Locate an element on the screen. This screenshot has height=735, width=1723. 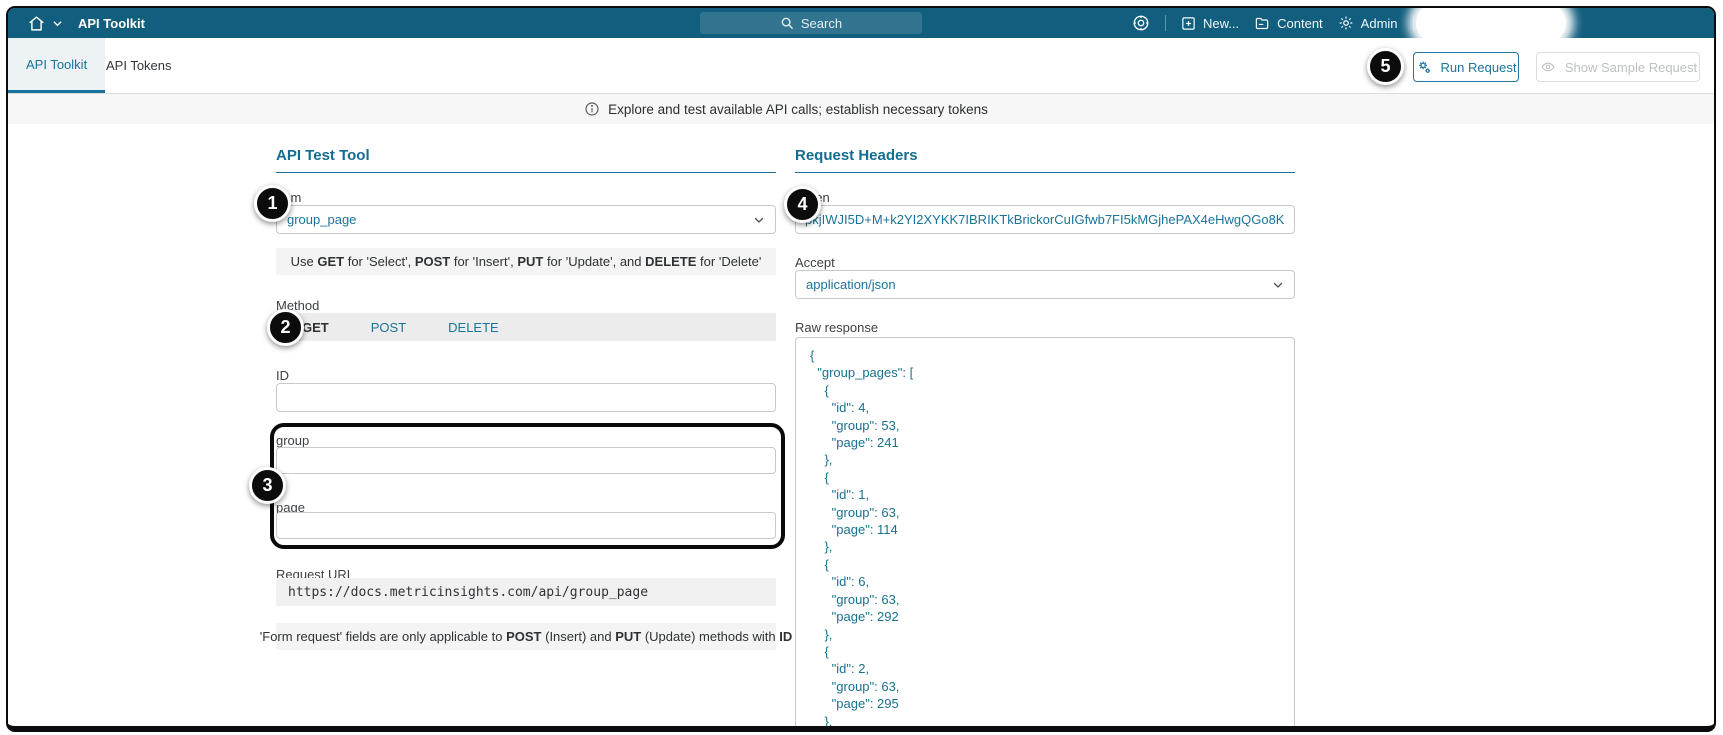
page-title: API Toolkit is located at coordinates (111, 23).